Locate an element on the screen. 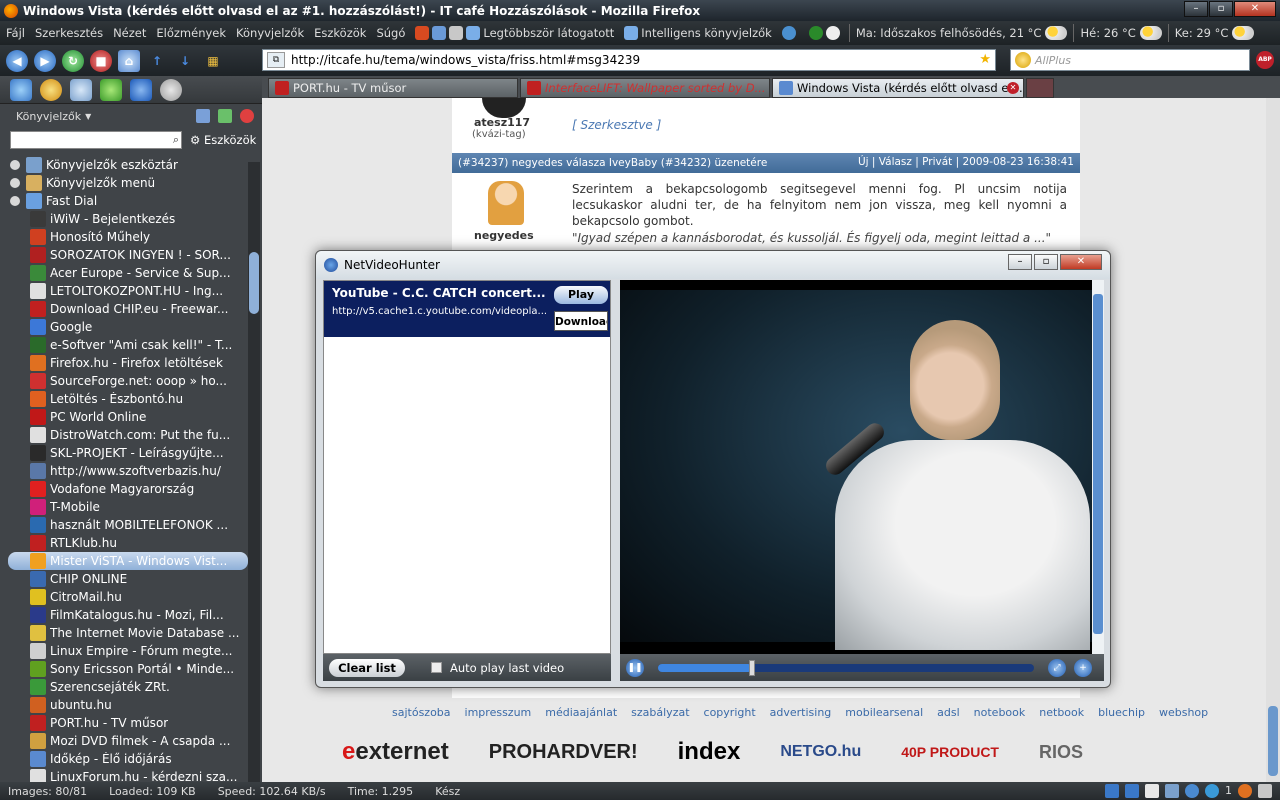  clear-list-button: Clear list is located at coordinates (367, 667).